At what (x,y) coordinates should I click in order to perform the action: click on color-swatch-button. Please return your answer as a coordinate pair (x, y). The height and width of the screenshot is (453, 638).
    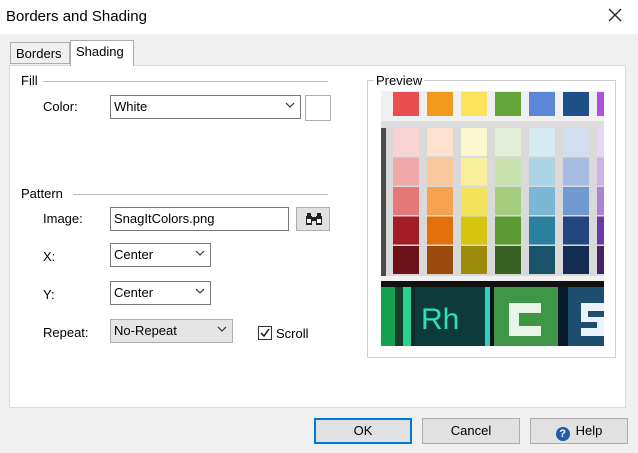
    Looking at the image, I should click on (318, 108).